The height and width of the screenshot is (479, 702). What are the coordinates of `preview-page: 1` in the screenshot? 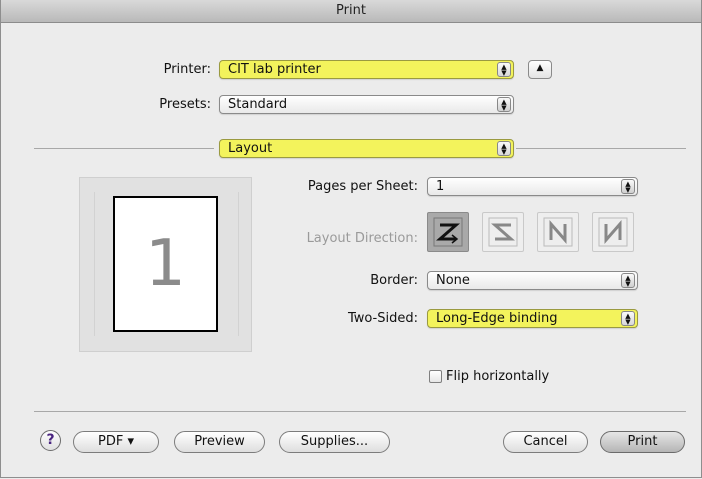 It's located at (165, 264).